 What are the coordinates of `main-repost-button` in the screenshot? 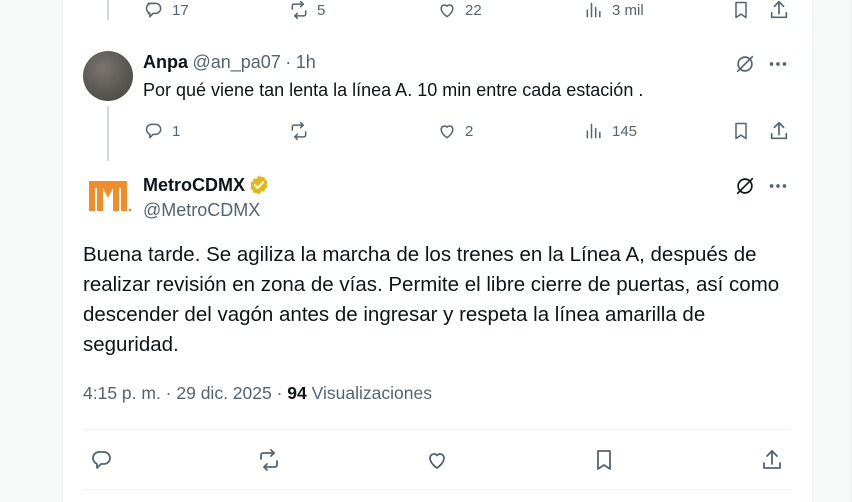 It's located at (269, 460).